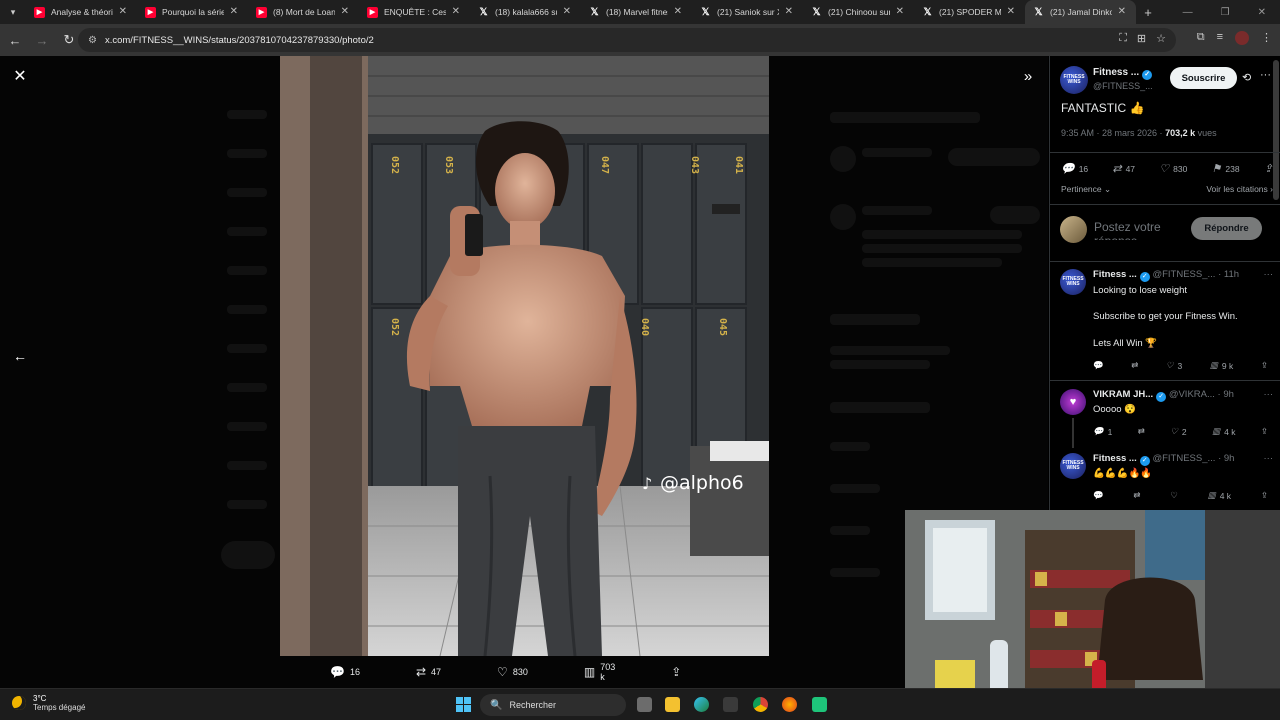  Describe the element at coordinates (701, 704) in the screenshot. I see `edge-icon` at that location.